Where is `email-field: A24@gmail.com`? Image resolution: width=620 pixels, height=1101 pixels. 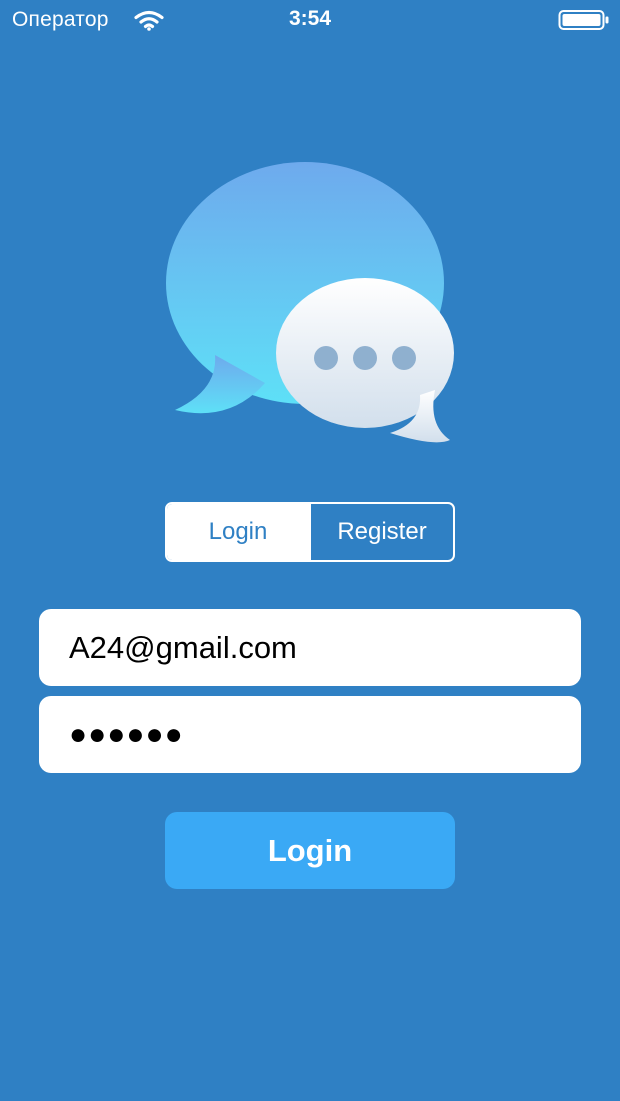 email-field: A24@gmail.com is located at coordinates (310, 647).